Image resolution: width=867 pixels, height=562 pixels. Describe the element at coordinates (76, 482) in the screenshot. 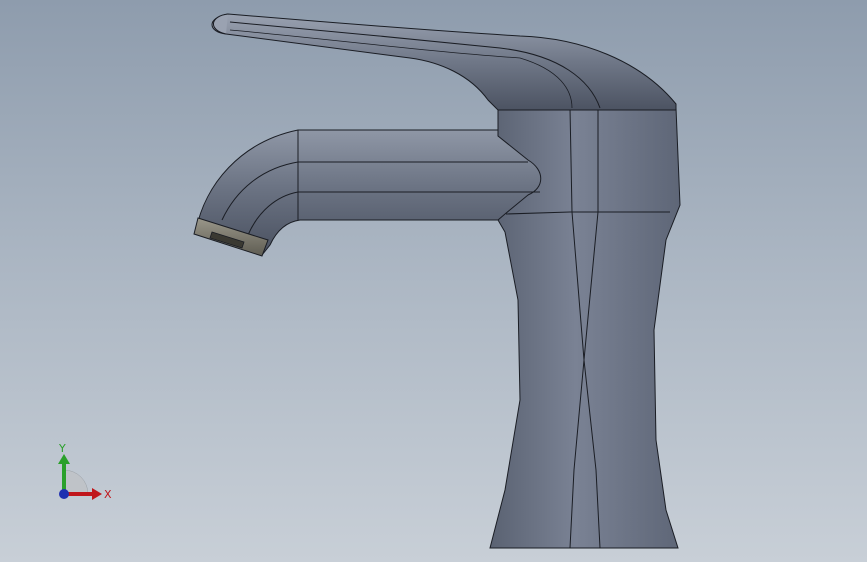

I see `triad-quarter-arc` at that location.